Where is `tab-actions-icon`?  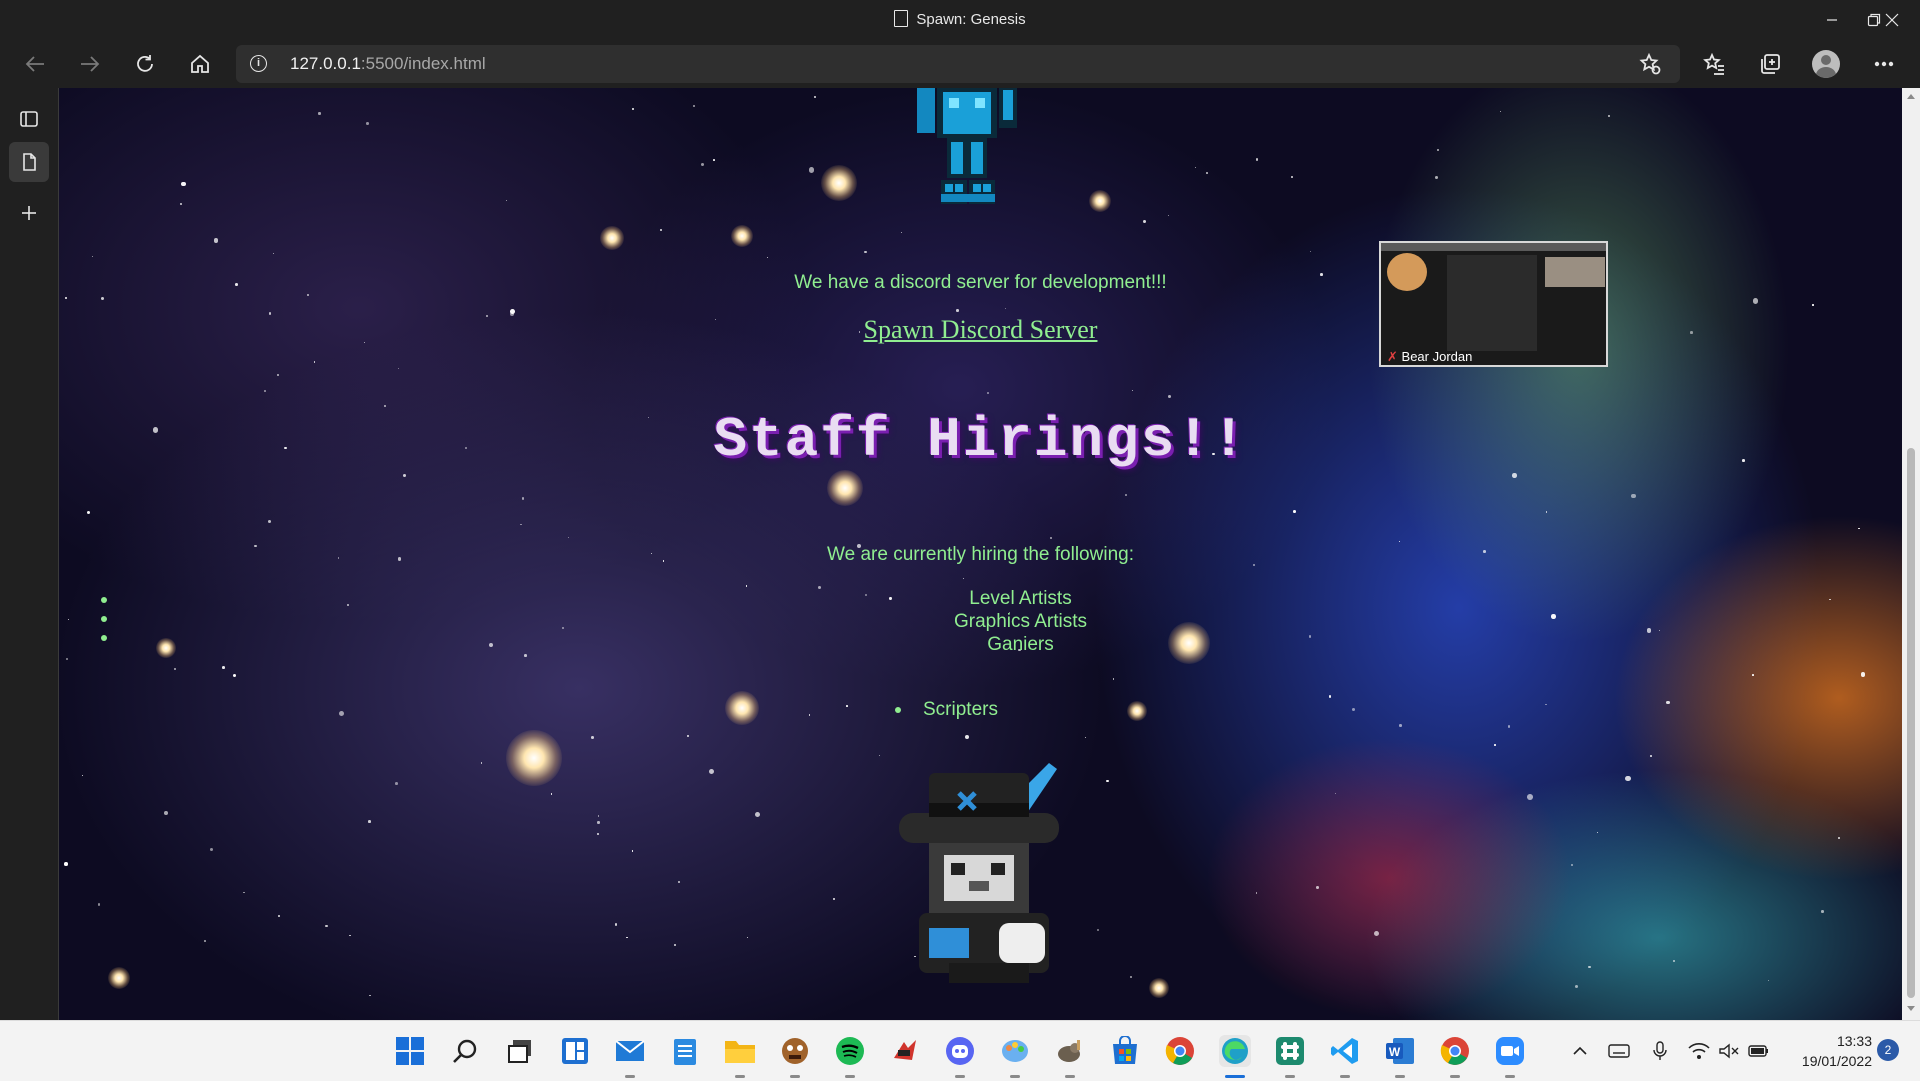
tab-actions-icon is located at coordinates (29, 119).